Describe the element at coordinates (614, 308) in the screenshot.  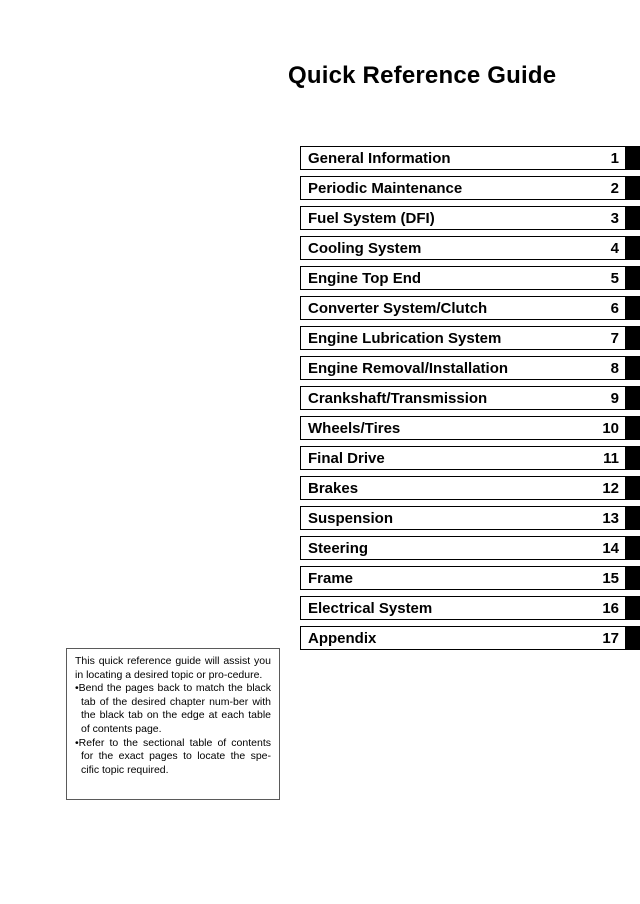
I see `chapter-number: 6` at that location.